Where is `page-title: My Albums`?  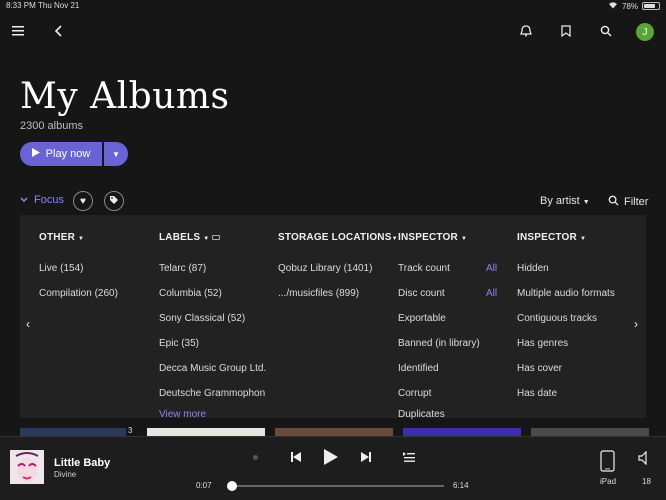 page-title: My Albums is located at coordinates (125, 96).